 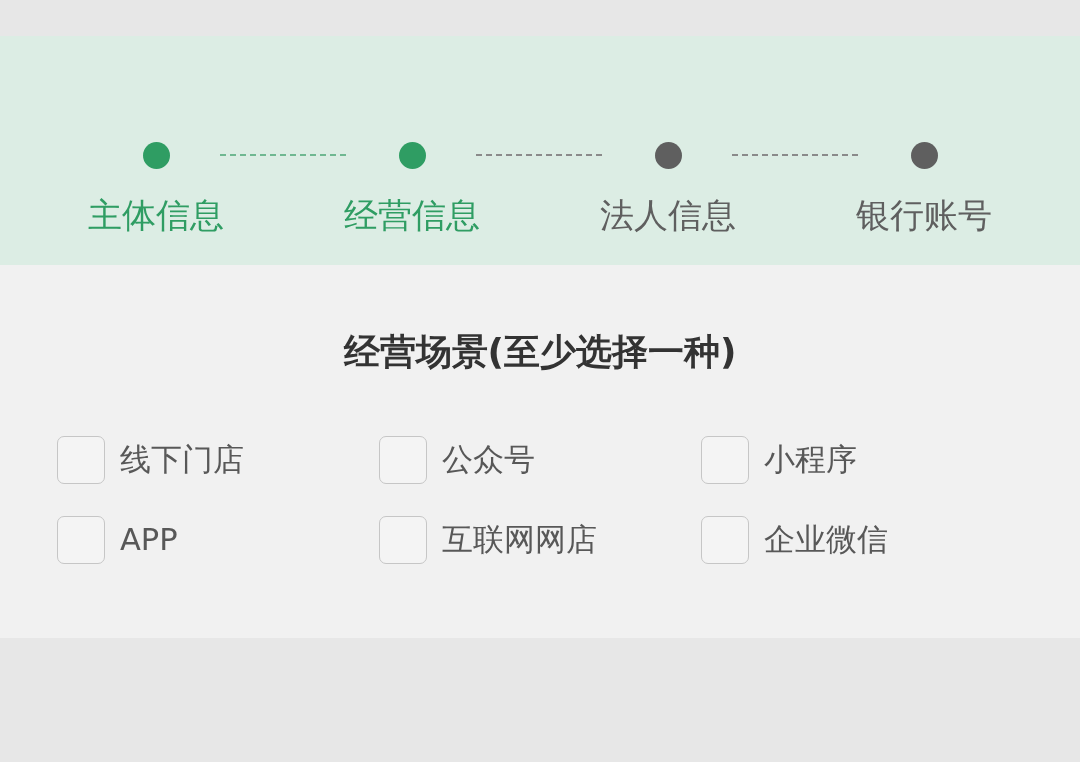 What do you see at coordinates (519, 540) in the screenshot?
I see `option-label: 互联网网店` at bounding box center [519, 540].